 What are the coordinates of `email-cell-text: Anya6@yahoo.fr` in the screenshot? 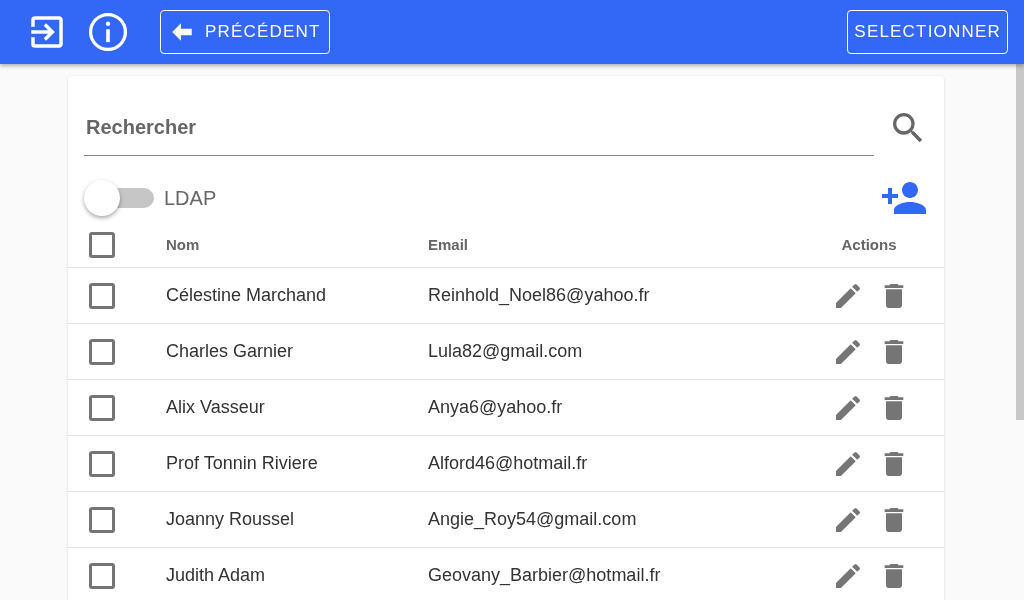 It's located at (496, 407).